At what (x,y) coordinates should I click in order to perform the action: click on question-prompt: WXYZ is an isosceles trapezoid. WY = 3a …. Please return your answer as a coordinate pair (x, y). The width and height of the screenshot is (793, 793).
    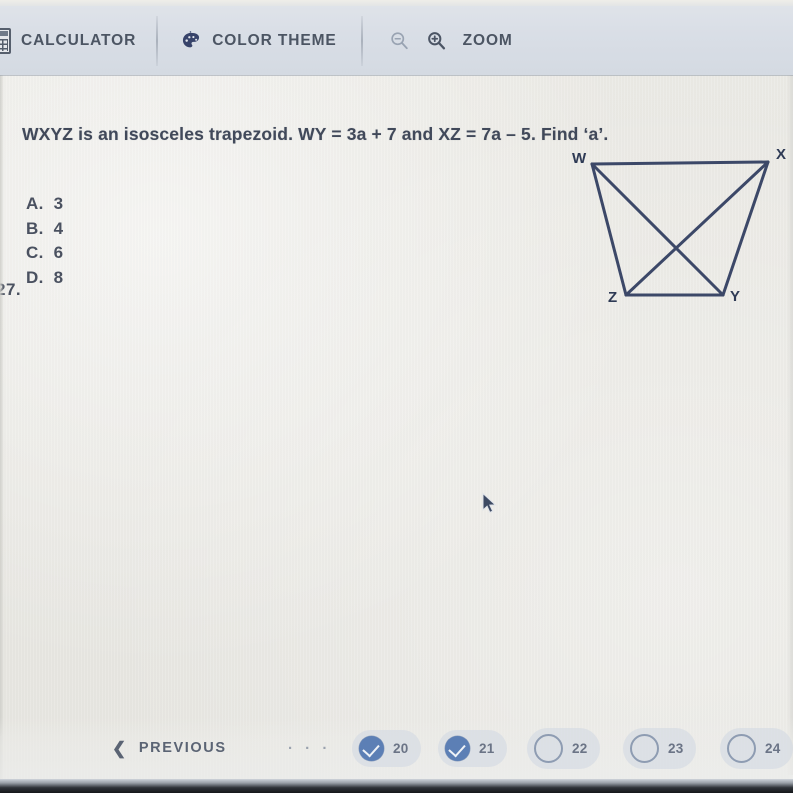
    Looking at the image, I should click on (315, 134).